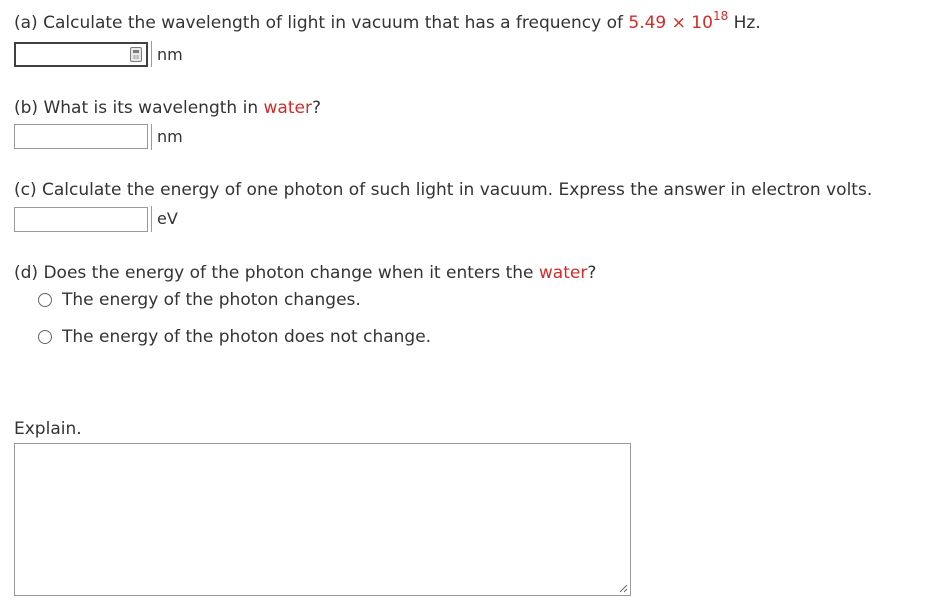 Image resolution: width=940 pixels, height=609 pixels. I want to click on answer-c-input, so click(81, 219).